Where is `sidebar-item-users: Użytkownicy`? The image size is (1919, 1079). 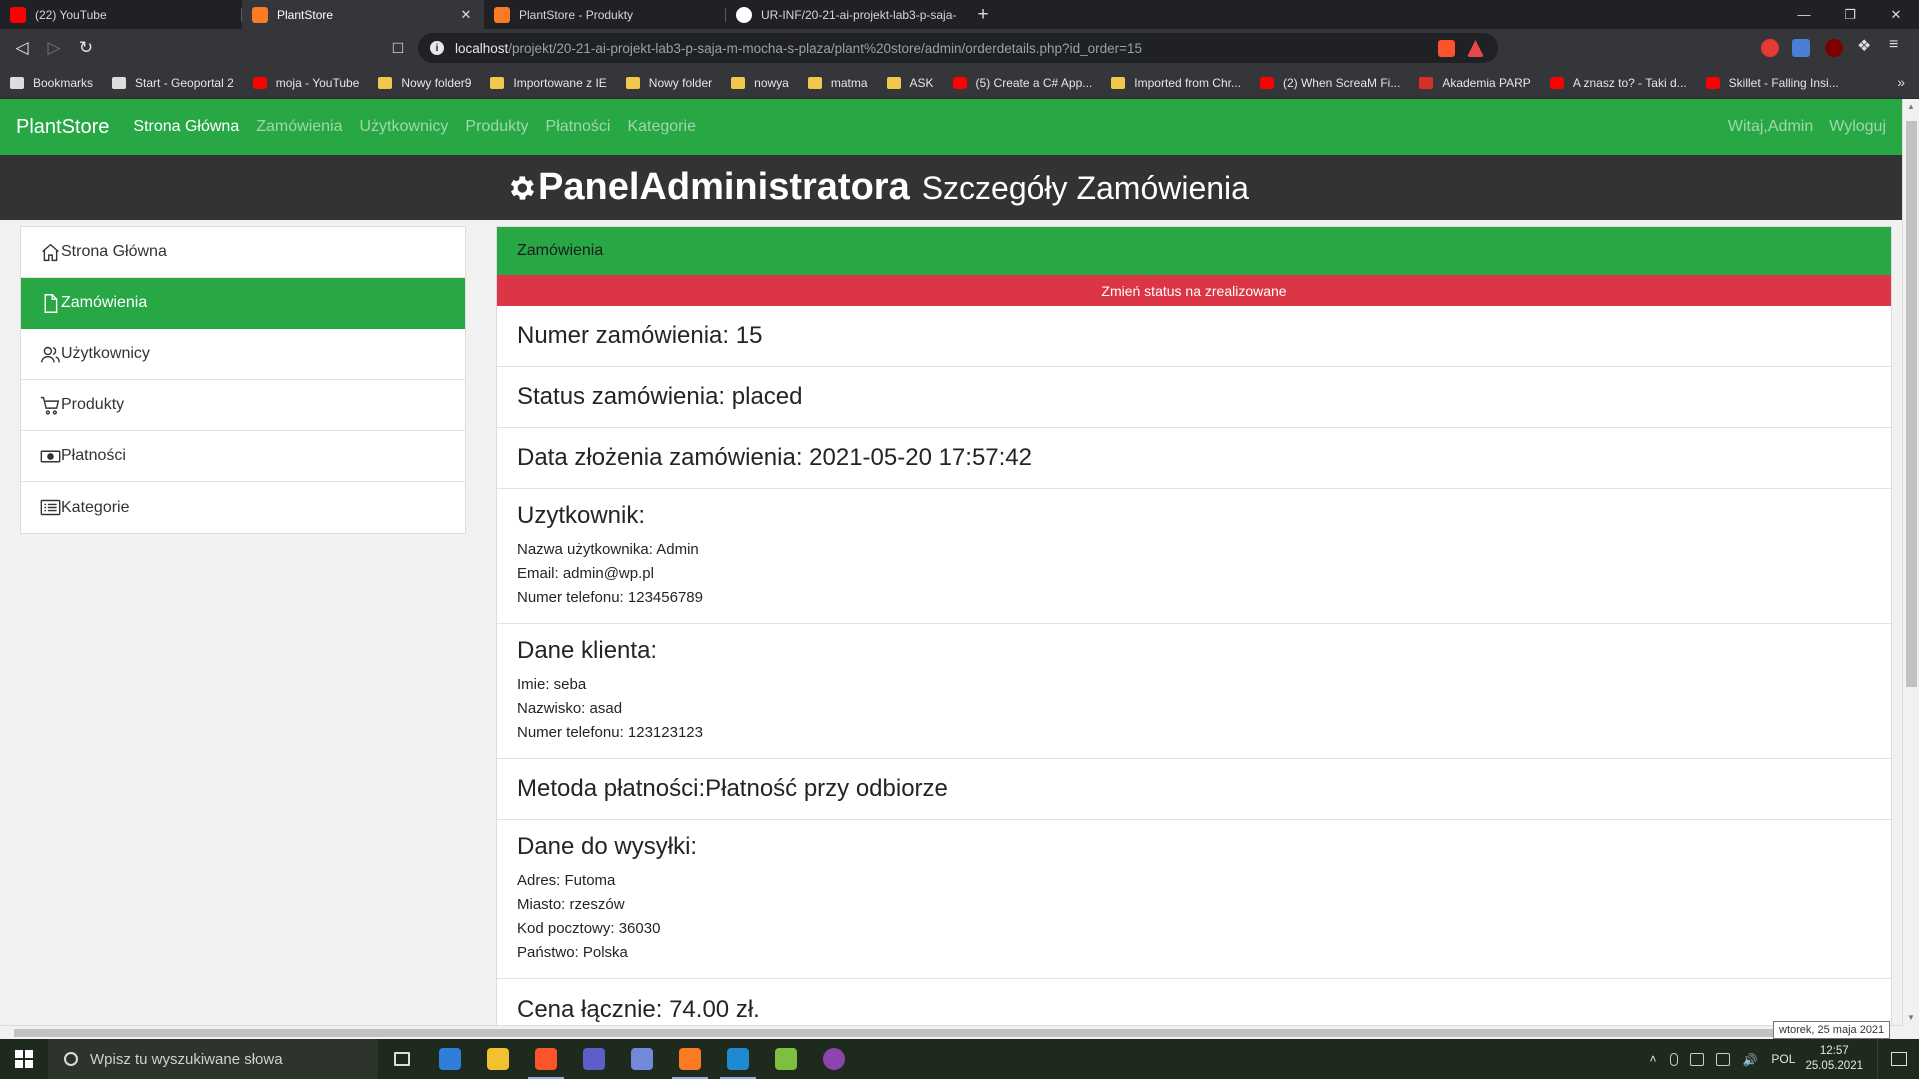 sidebar-item-users: Użytkownicy is located at coordinates (243, 354).